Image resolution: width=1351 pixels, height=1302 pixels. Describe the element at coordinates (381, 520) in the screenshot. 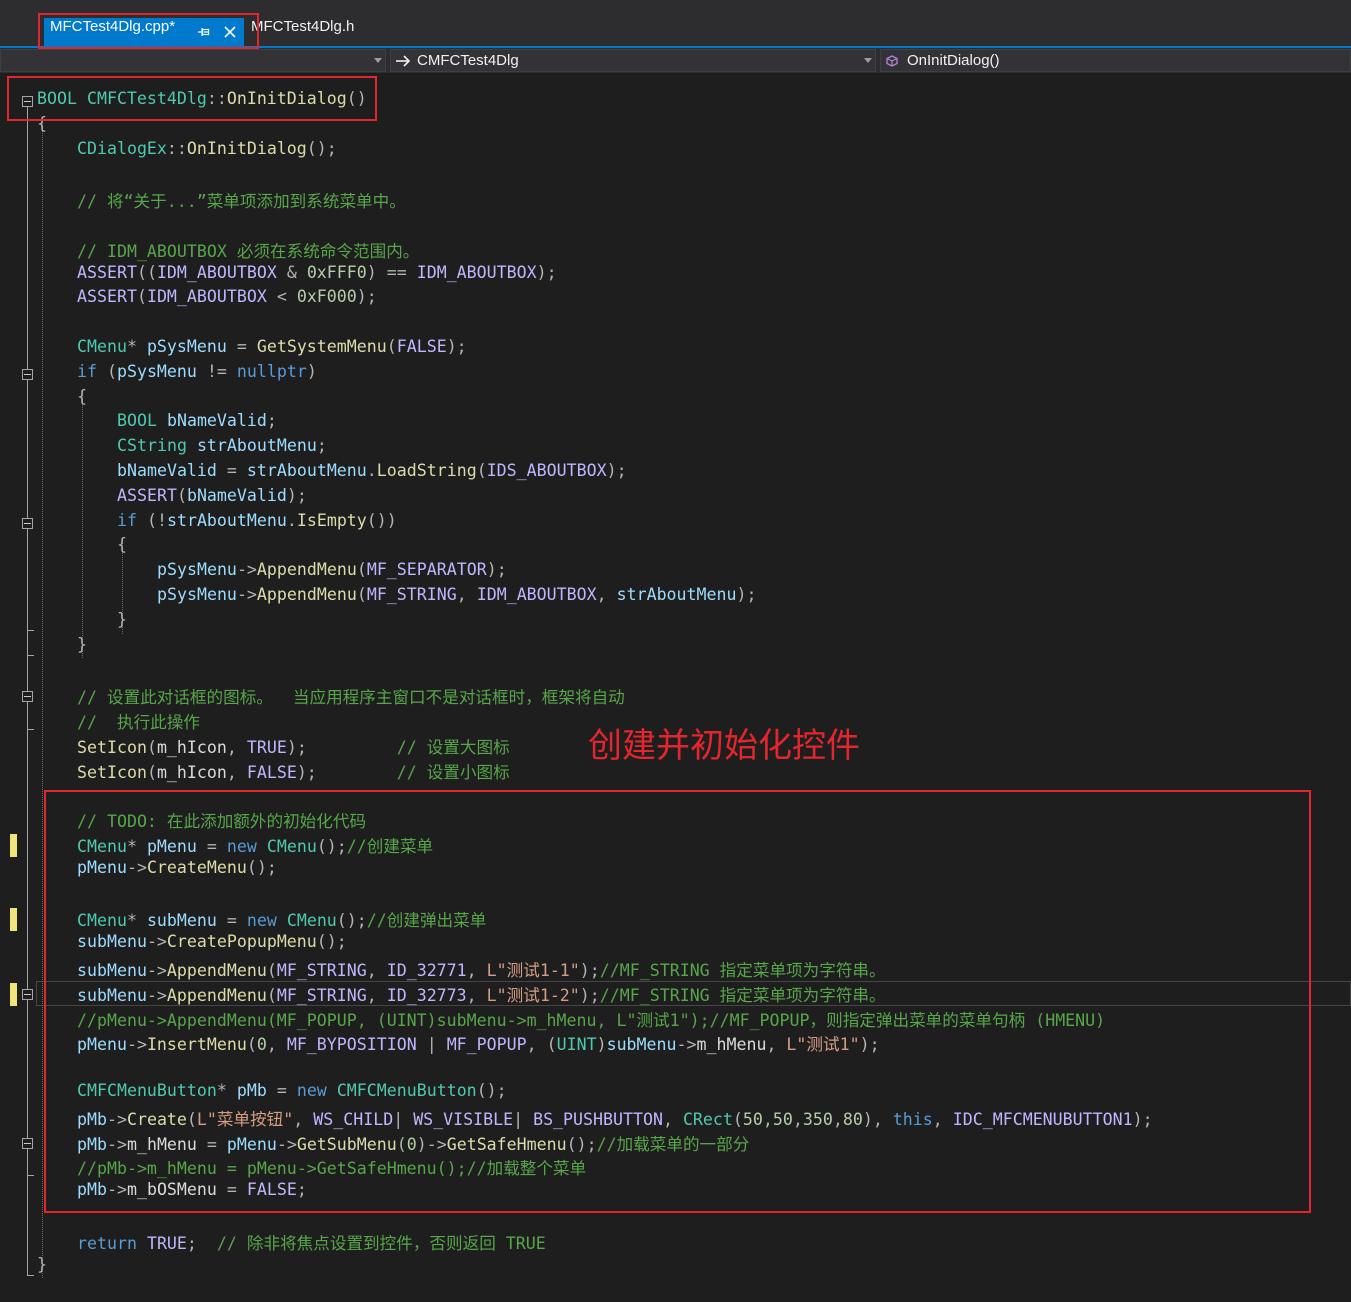

I see `code-token: ())` at that location.